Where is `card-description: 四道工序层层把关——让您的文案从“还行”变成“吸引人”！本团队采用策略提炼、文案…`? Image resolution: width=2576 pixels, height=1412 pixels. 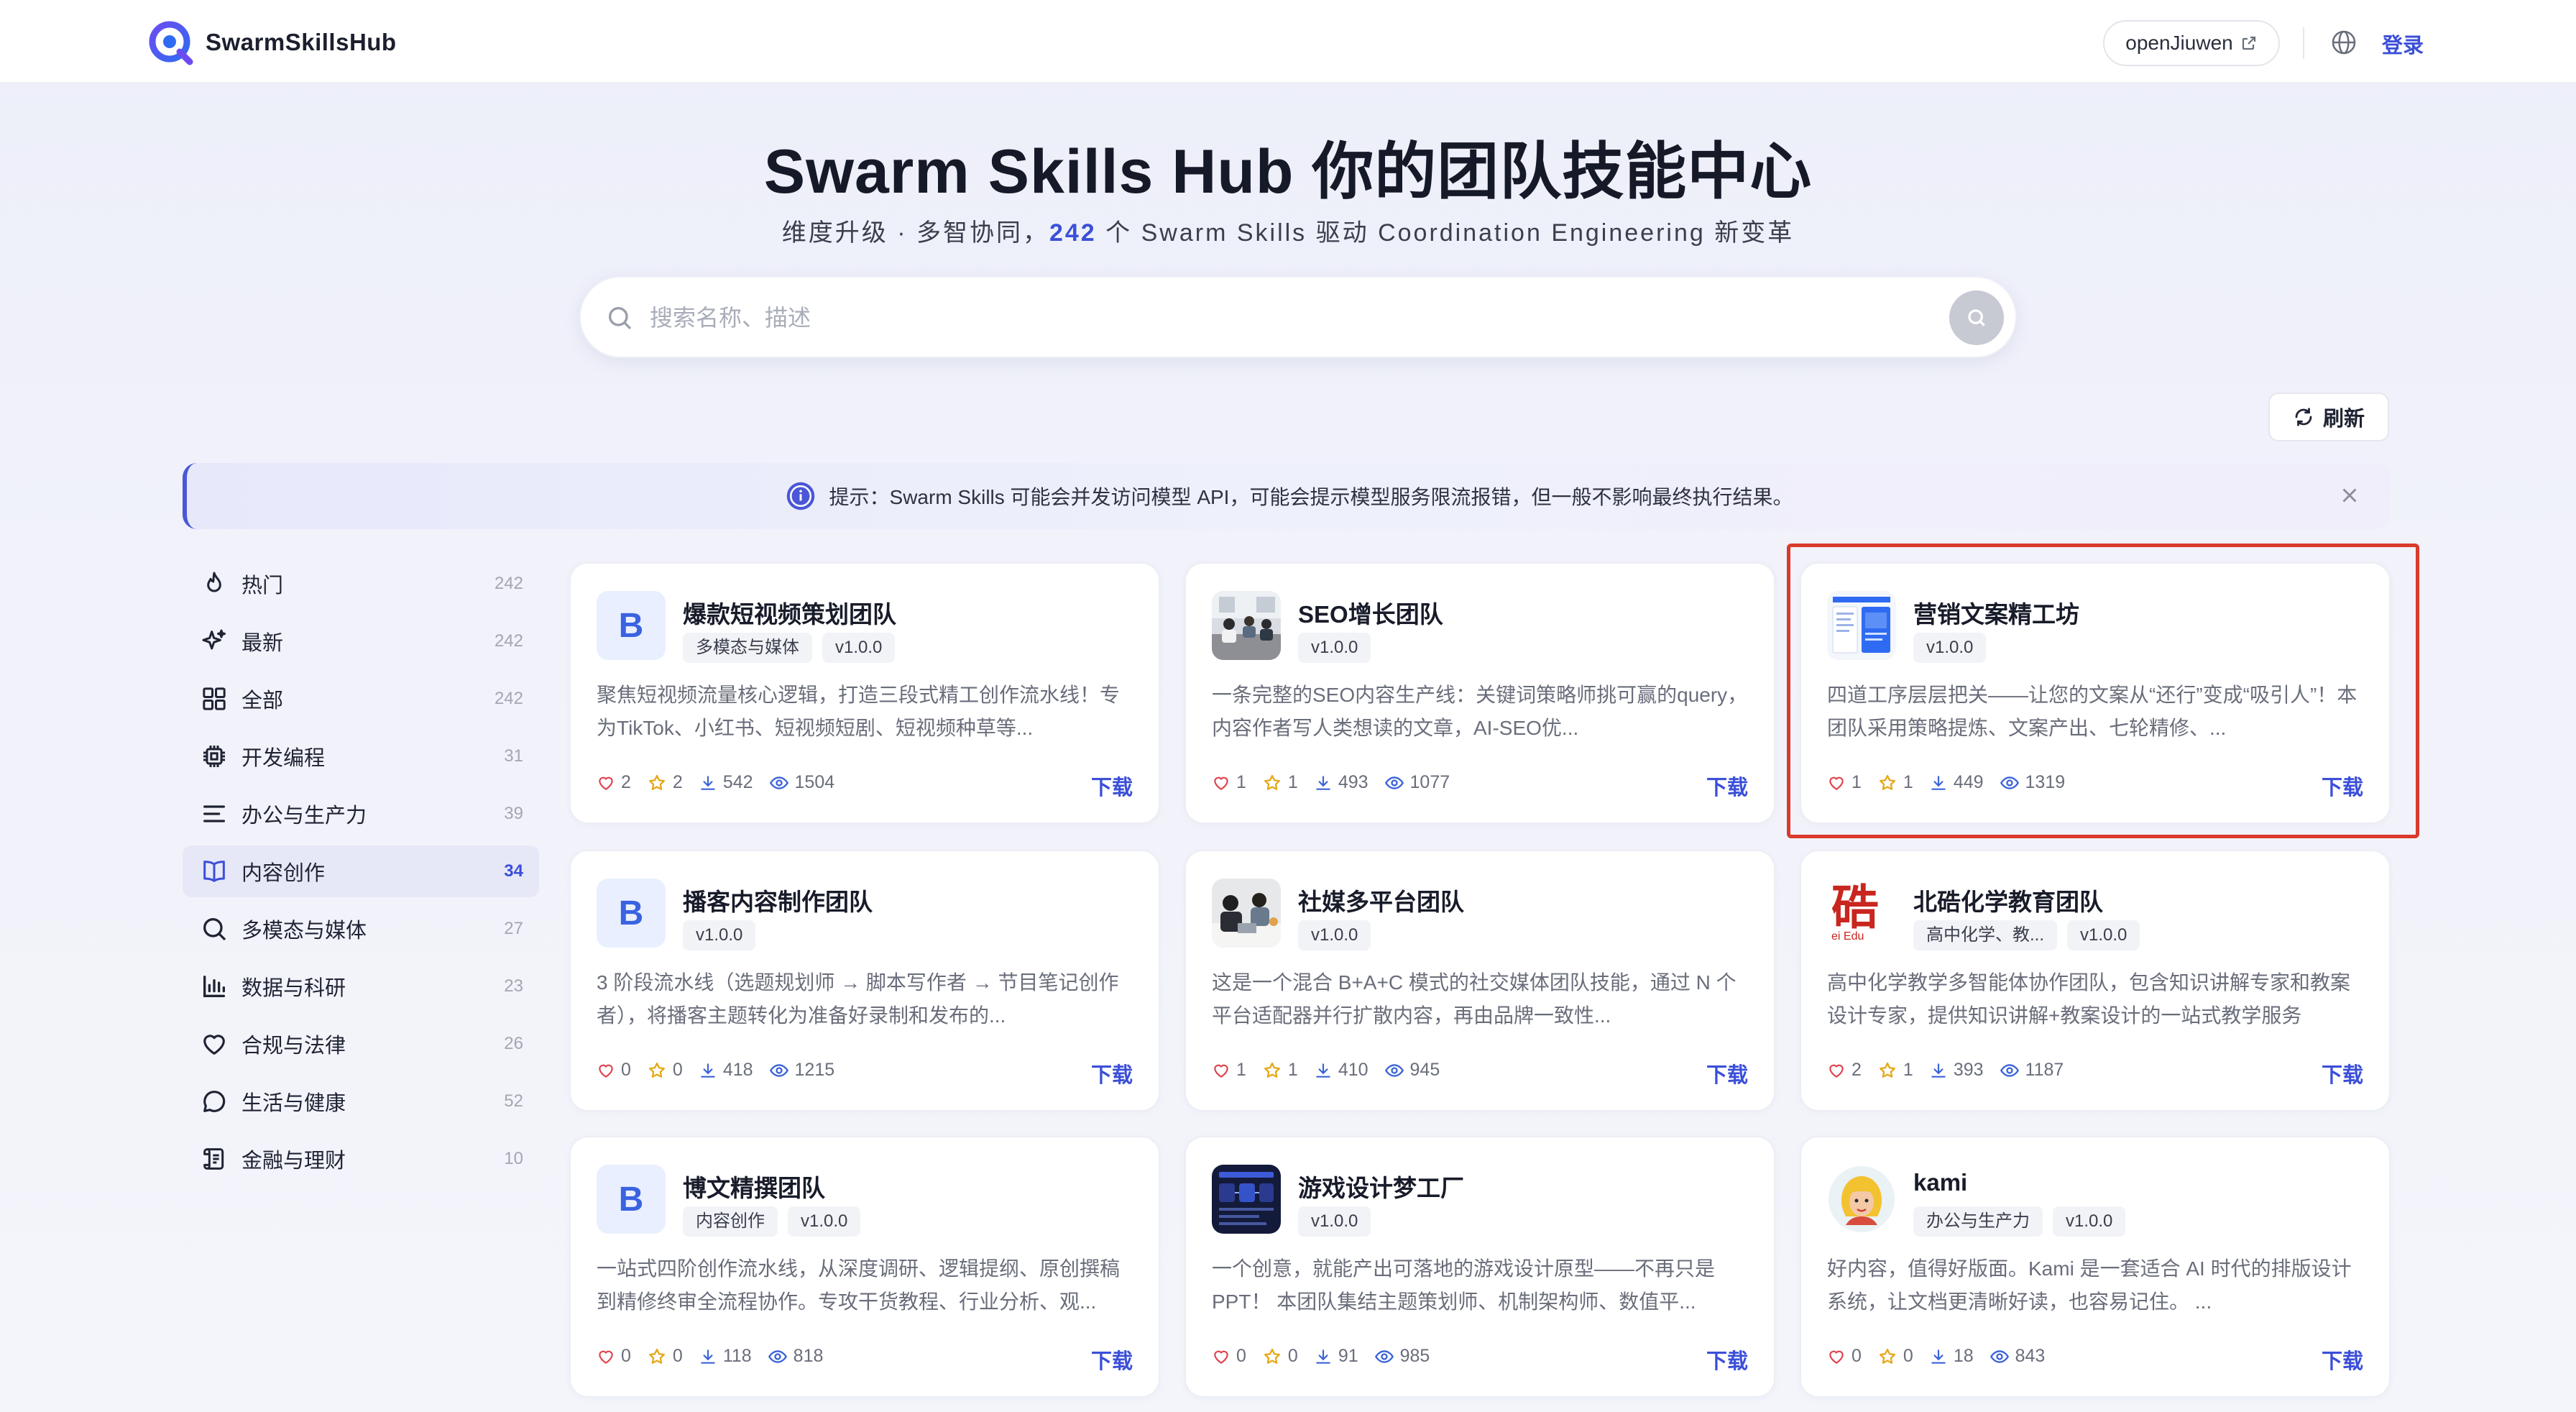 card-description: 四道工序层层把关——让您的文案从“还行”变成“吸引人”！本团队采用策略提炼、文案… is located at coordinates (2092, 711).